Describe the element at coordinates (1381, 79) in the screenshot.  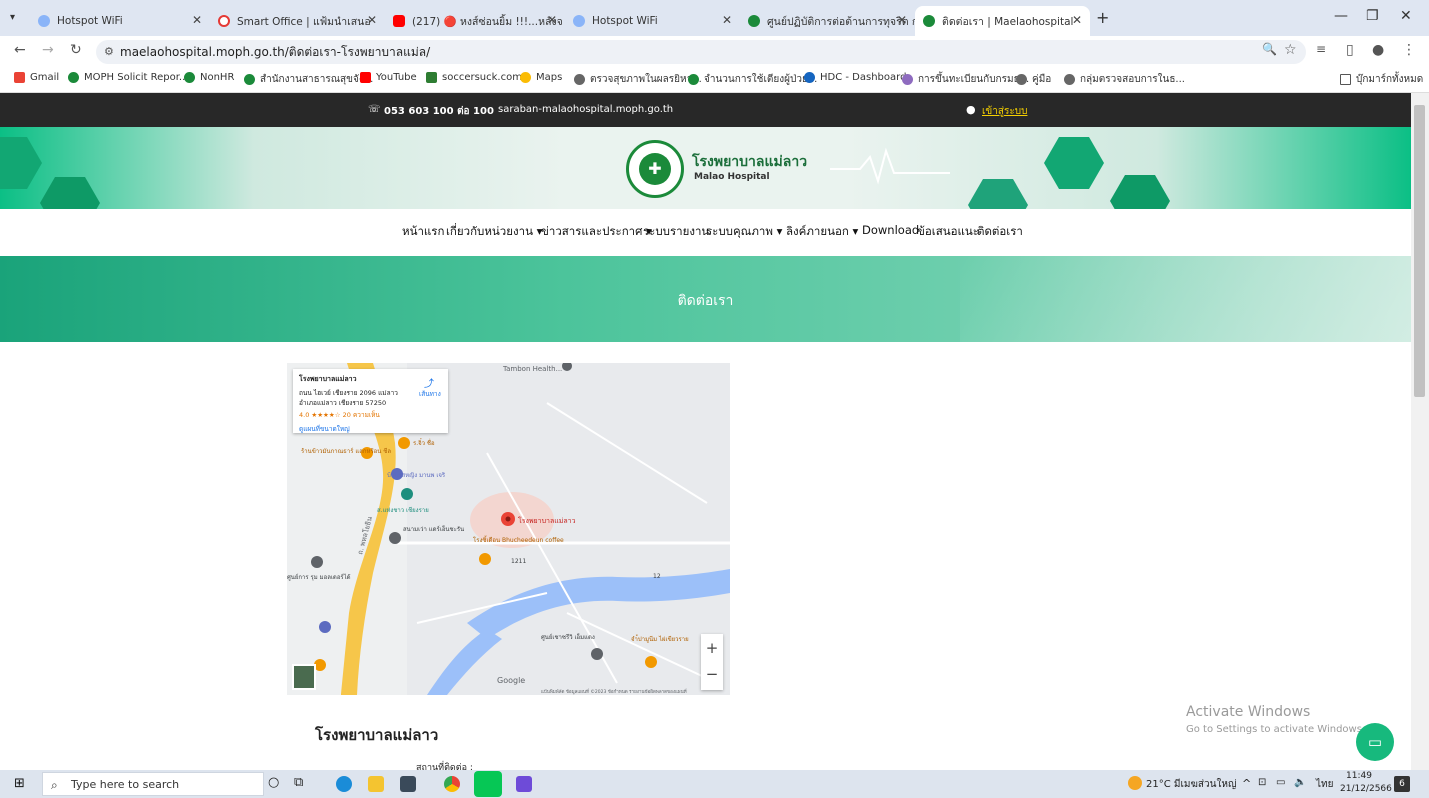
I see `bookmarks-folder: บุ๊กมาร์กทั้งหมด` at that location.